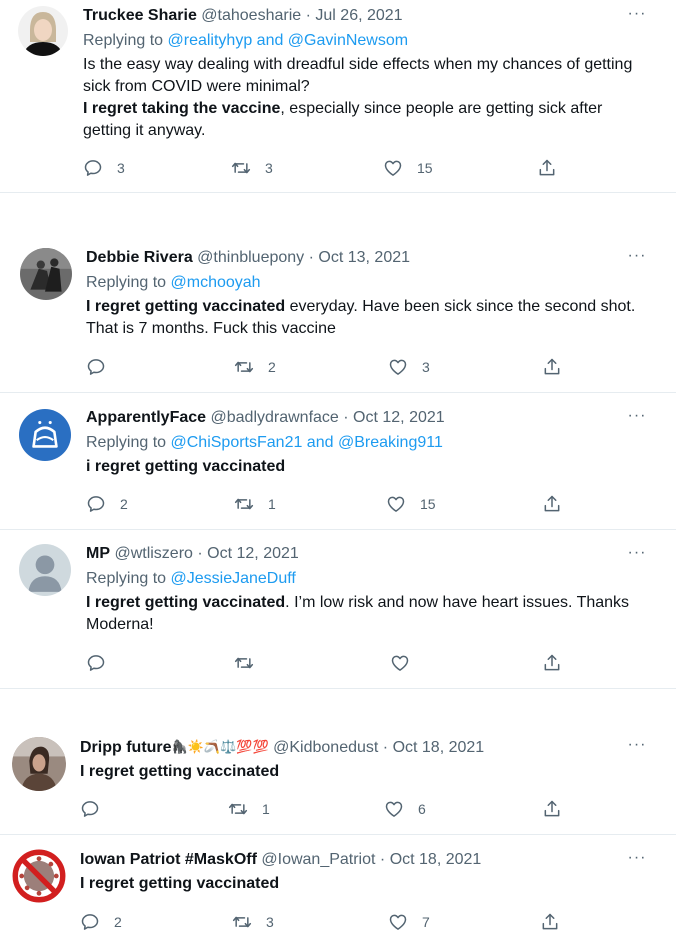 The image size is (676, 948). What do you see at coordinates (266, 809) in the screenshot?
I see `retweet-count: 1` at bounding box center [266, 809].